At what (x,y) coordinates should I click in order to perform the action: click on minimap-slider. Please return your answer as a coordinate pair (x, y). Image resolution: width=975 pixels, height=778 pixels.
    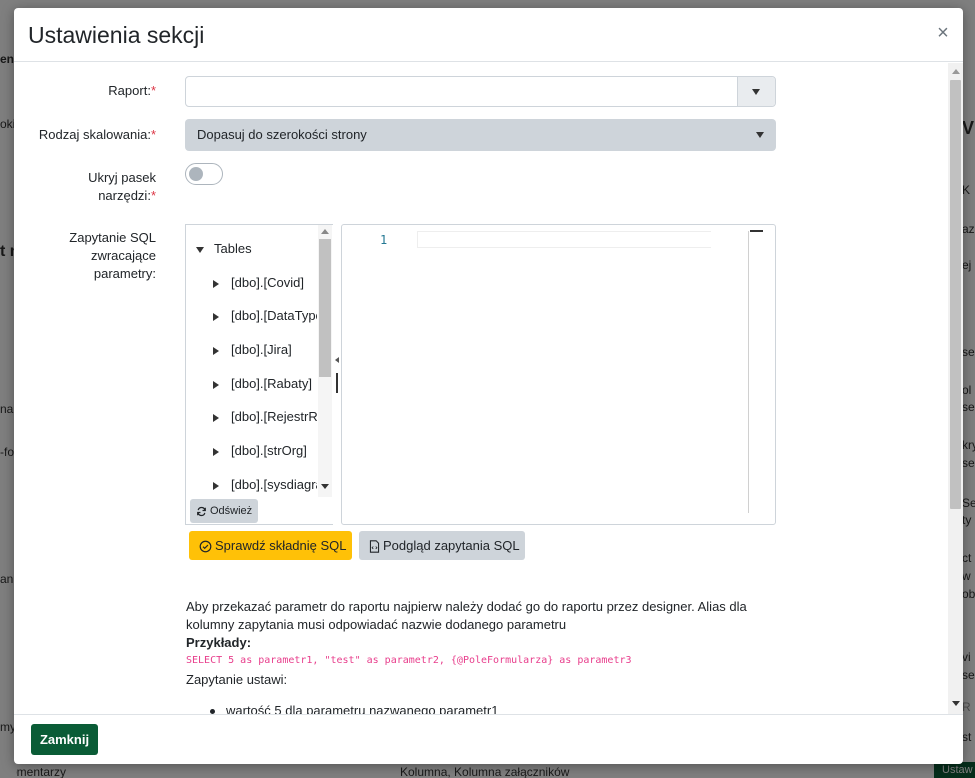
    Looking at the image, I should click on (756, 231).